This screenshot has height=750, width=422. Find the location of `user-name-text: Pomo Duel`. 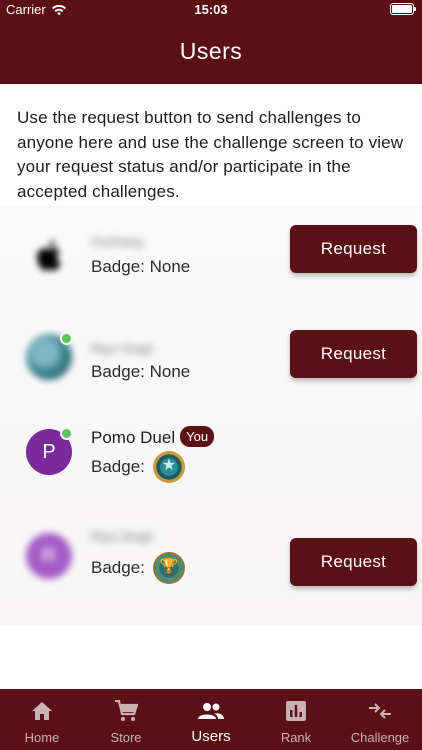

user-name-text: Pomo Duel is located at coordinates (133, 437).